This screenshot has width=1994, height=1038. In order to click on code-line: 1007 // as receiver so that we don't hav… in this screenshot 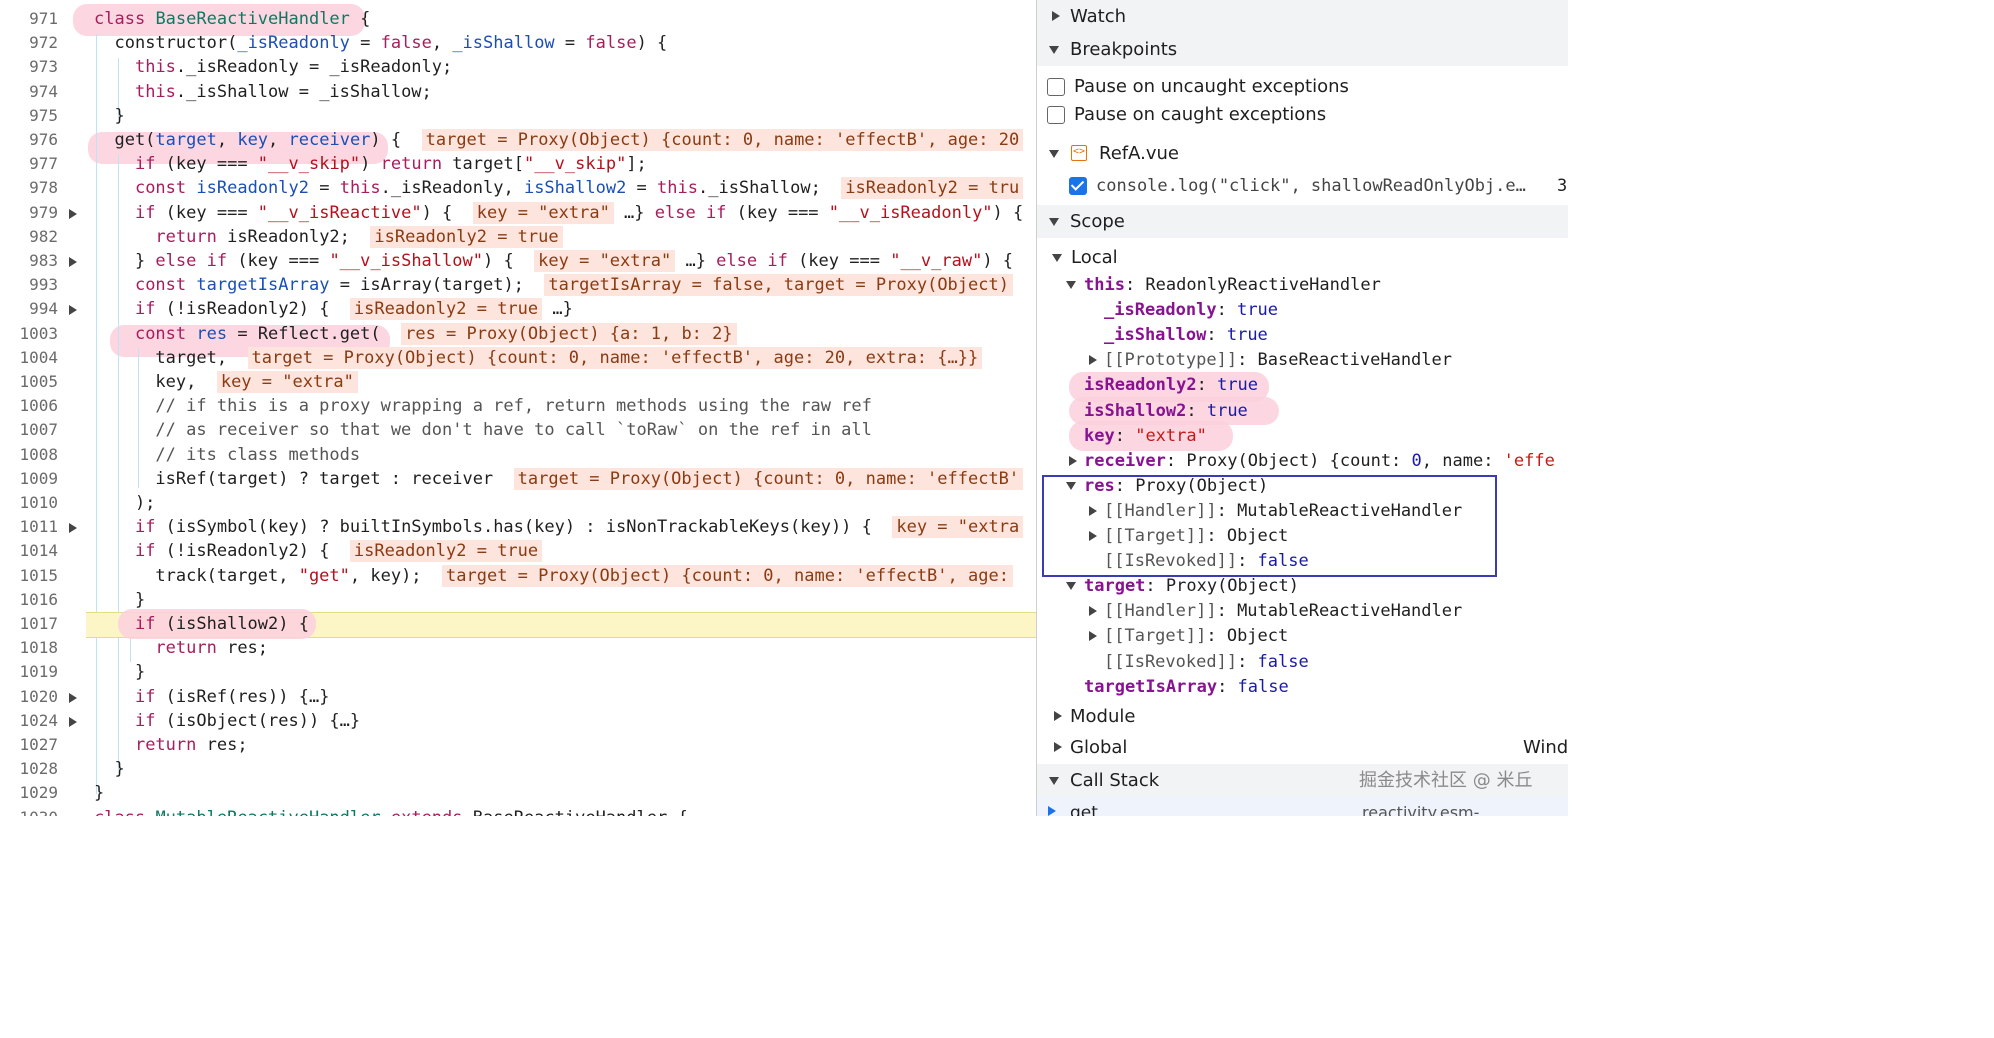, I will do `click(518, 430)`.